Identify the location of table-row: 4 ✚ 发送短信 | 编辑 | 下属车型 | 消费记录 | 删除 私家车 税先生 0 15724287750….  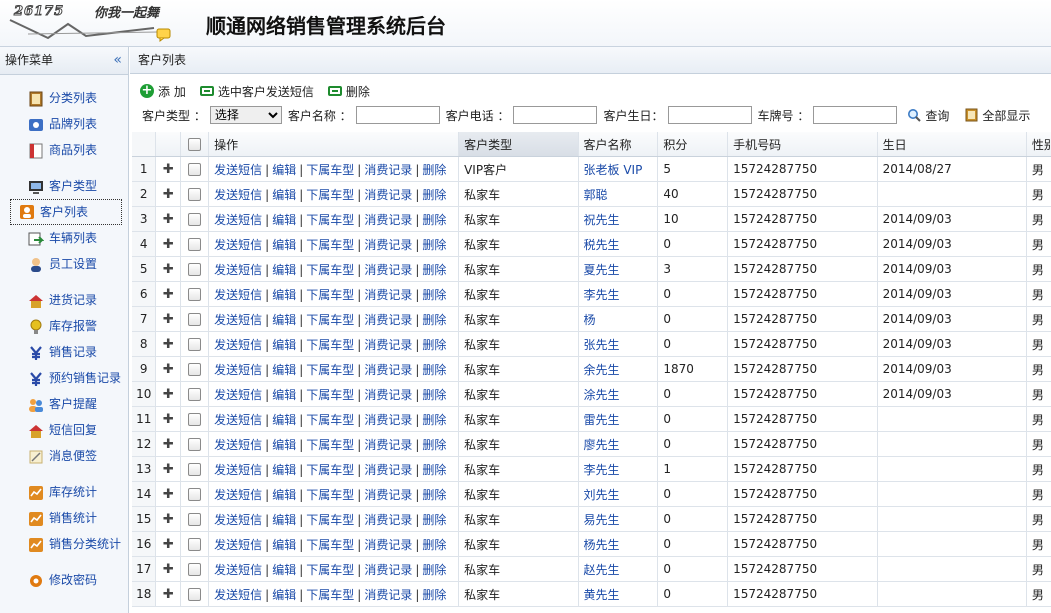
(591, 244).